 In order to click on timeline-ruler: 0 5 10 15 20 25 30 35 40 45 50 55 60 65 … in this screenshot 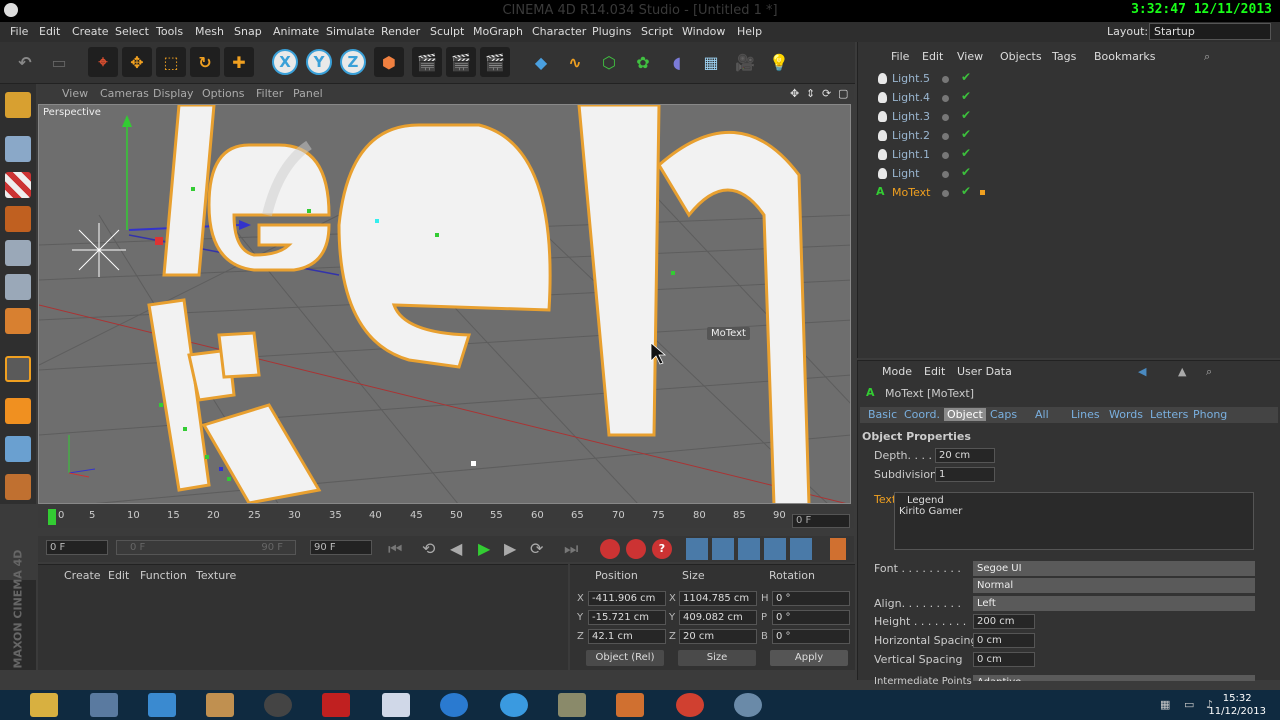, I will do `click(446, 517)`.